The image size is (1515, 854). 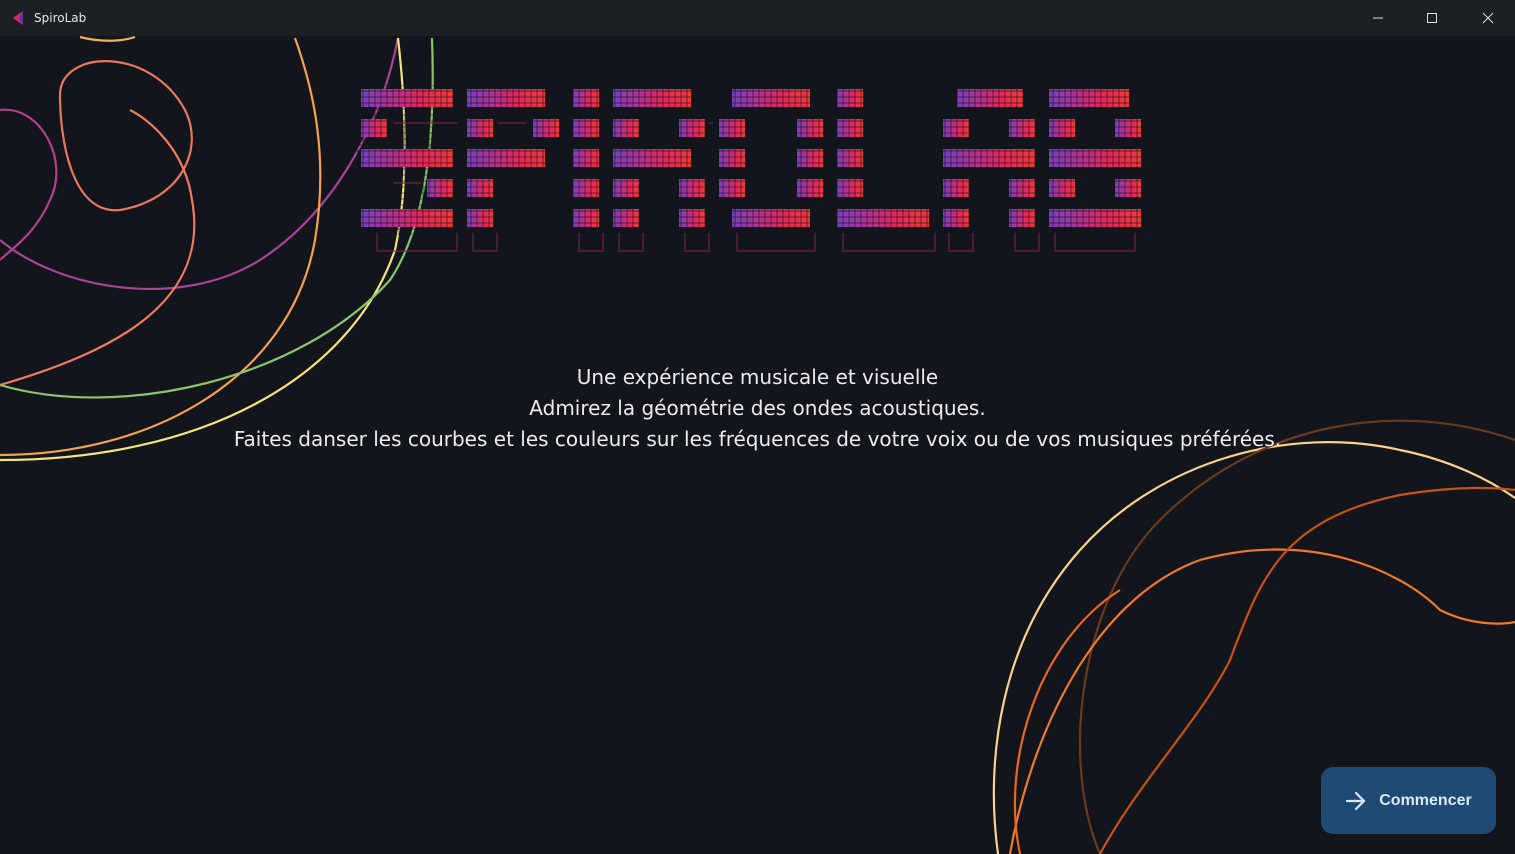 What do you see at coordinates (60, 18) in the screenshot?
I see `window-title: SpiroLab` at bounding box center [60, 18].